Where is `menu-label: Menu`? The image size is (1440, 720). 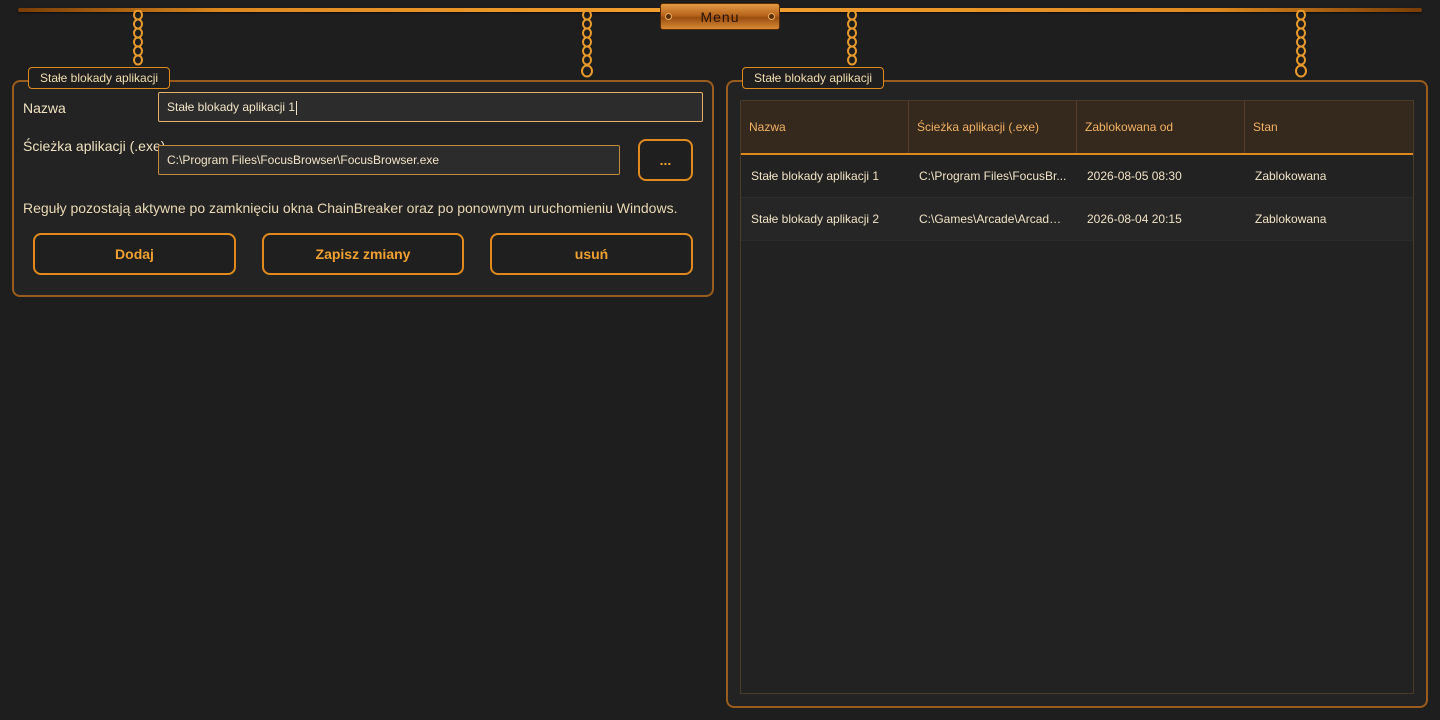 menu-label: Menu is located at coordinates (720, 16).